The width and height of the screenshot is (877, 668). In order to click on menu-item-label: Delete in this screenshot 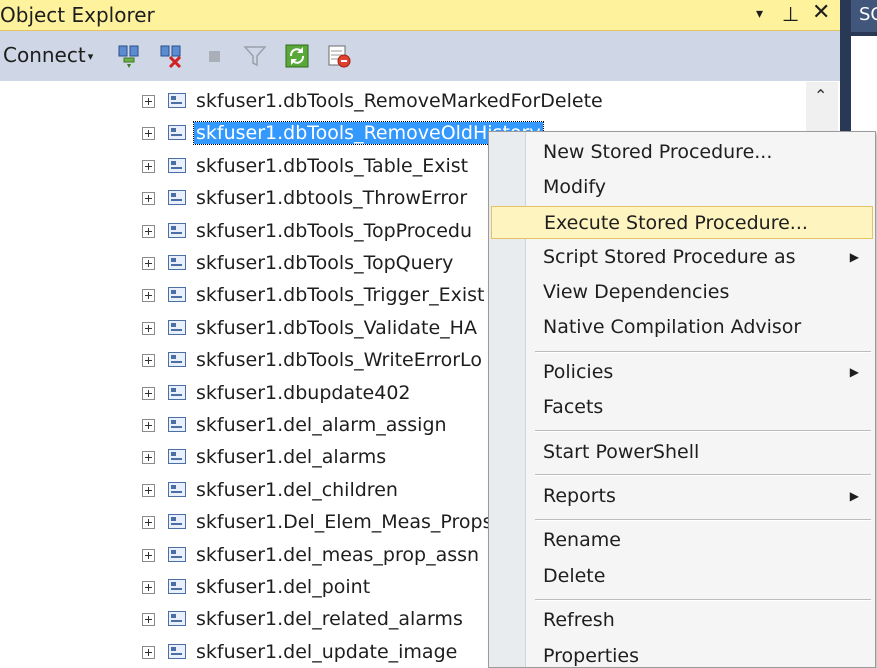, I will do `click(574, 576)`.